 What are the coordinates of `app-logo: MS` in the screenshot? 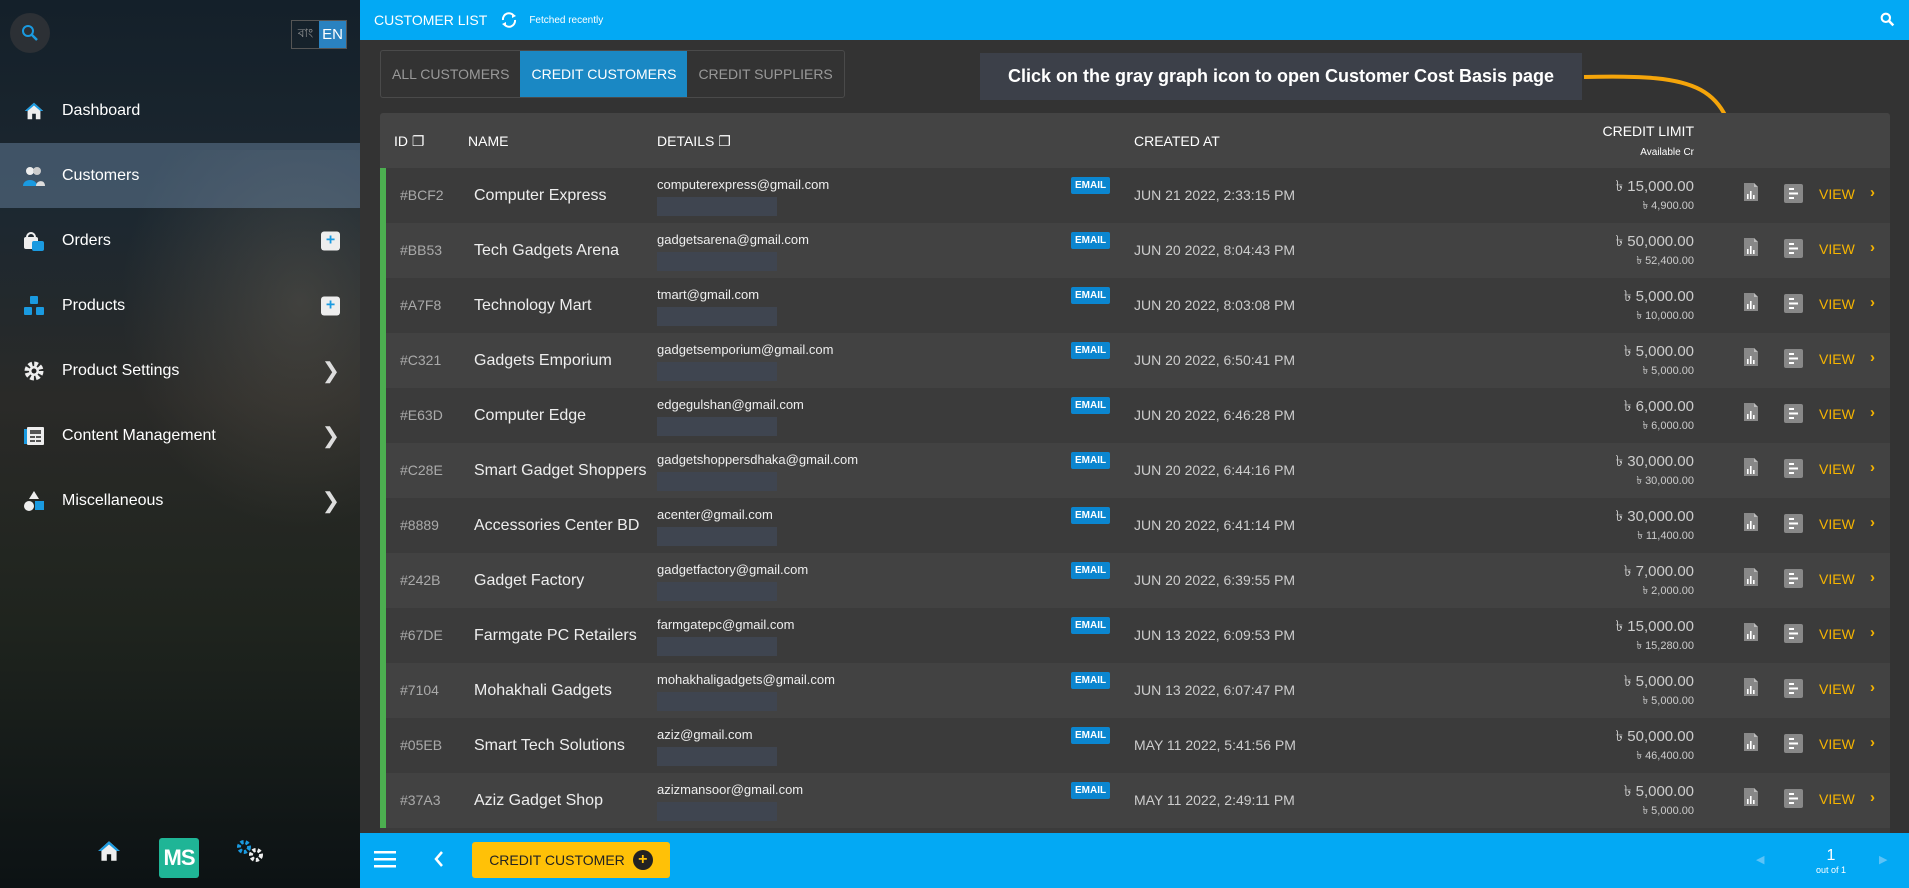 It's located at (179, 858).